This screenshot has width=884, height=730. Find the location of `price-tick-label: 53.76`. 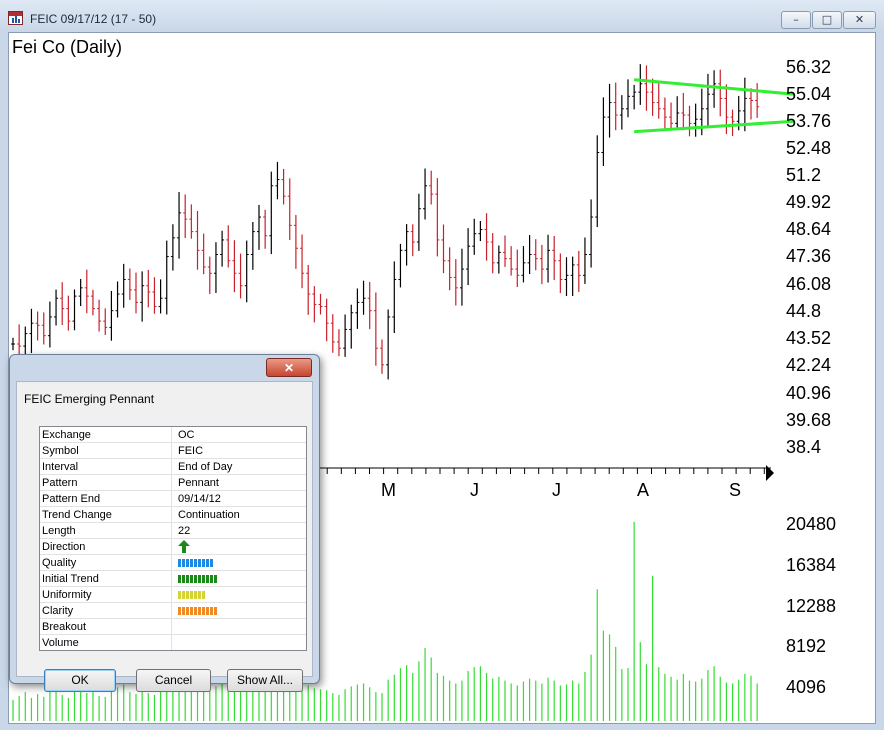

price-tick-label: 53.76 is located at coordinates (809, 121).